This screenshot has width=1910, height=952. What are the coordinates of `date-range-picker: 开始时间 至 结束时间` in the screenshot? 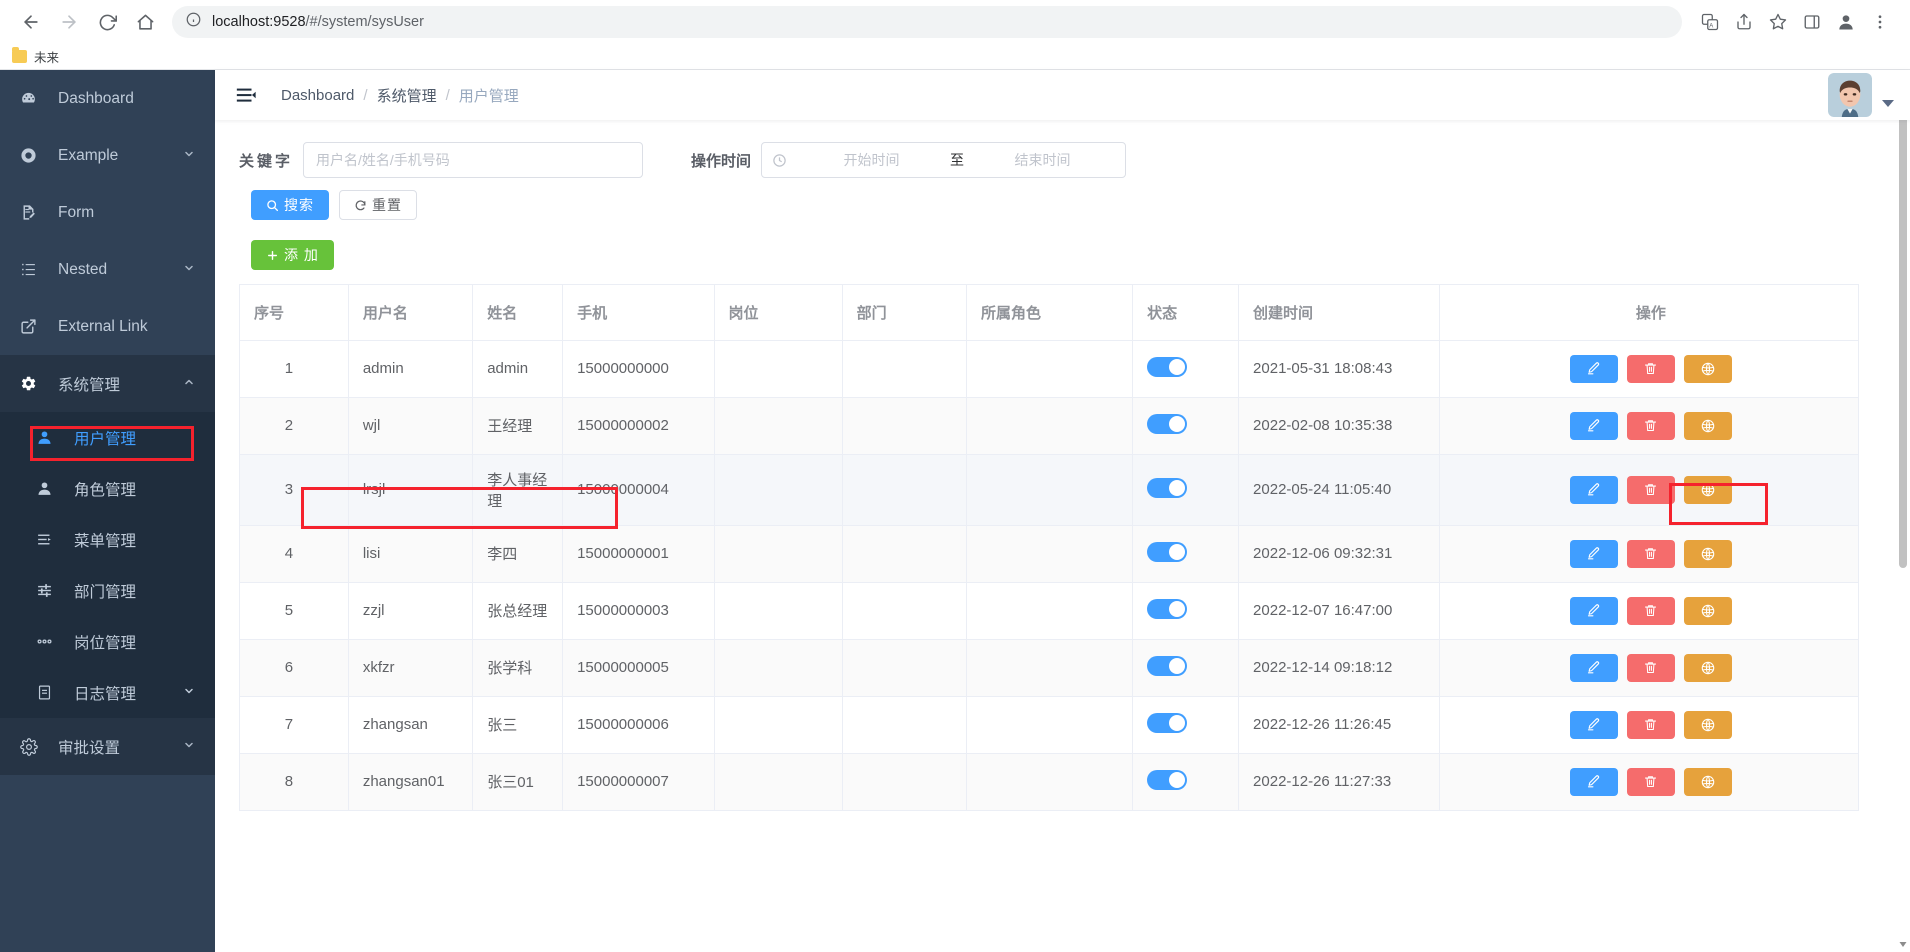 It's located at (944, 160).